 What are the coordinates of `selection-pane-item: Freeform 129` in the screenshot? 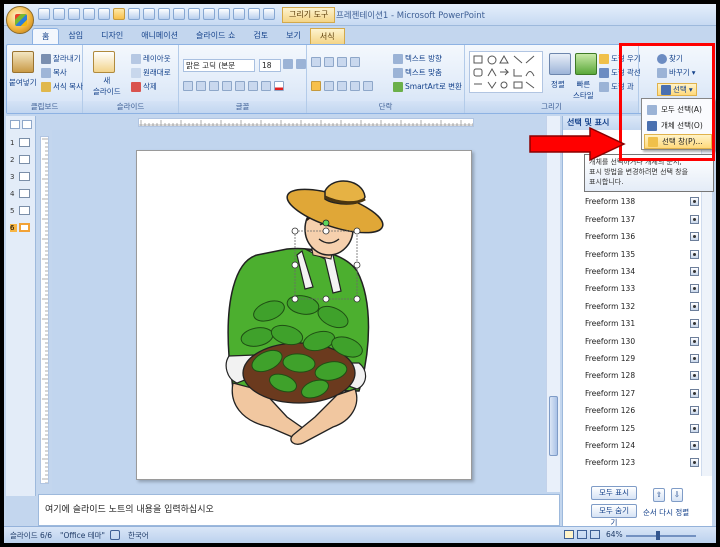 It's located at (642, 358).